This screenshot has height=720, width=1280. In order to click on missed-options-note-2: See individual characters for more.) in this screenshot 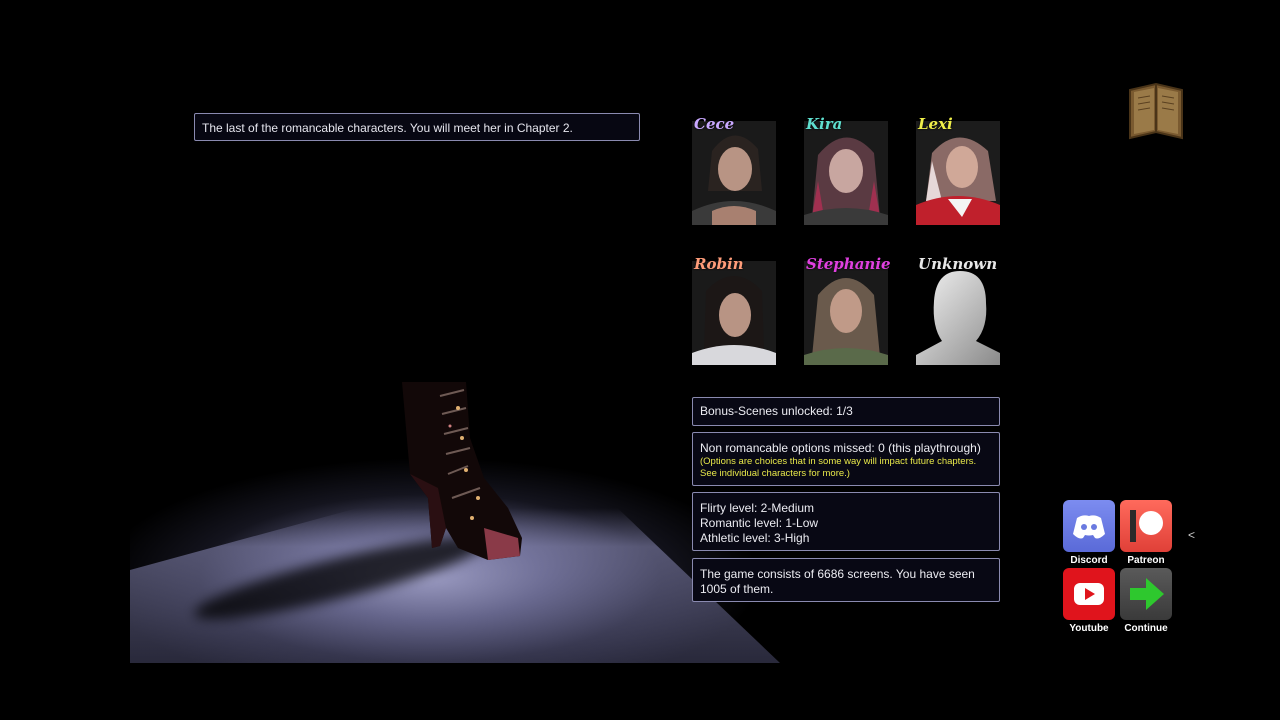, I will do `click(775, 473)`.